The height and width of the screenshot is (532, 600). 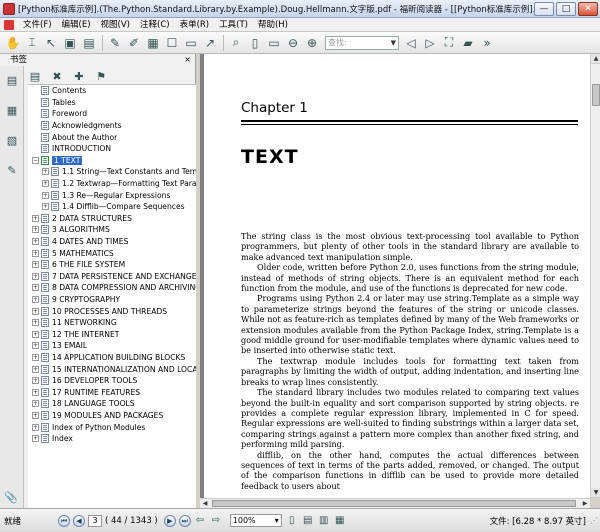 What do you see at coordinates (588, 8) in the screenshot?
I see `close-button: ✕` at bounding box center [588, 8].